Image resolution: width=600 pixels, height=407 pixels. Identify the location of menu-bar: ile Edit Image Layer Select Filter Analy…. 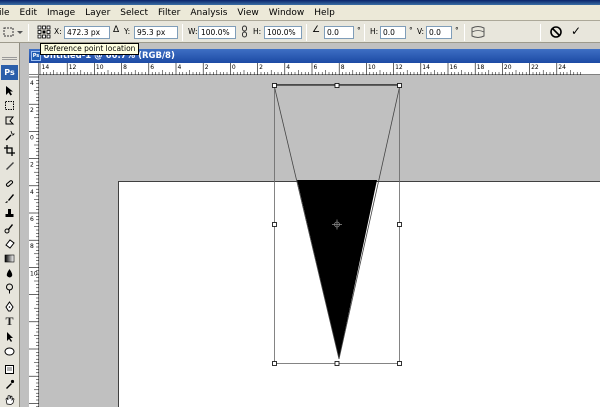
(300, 13).